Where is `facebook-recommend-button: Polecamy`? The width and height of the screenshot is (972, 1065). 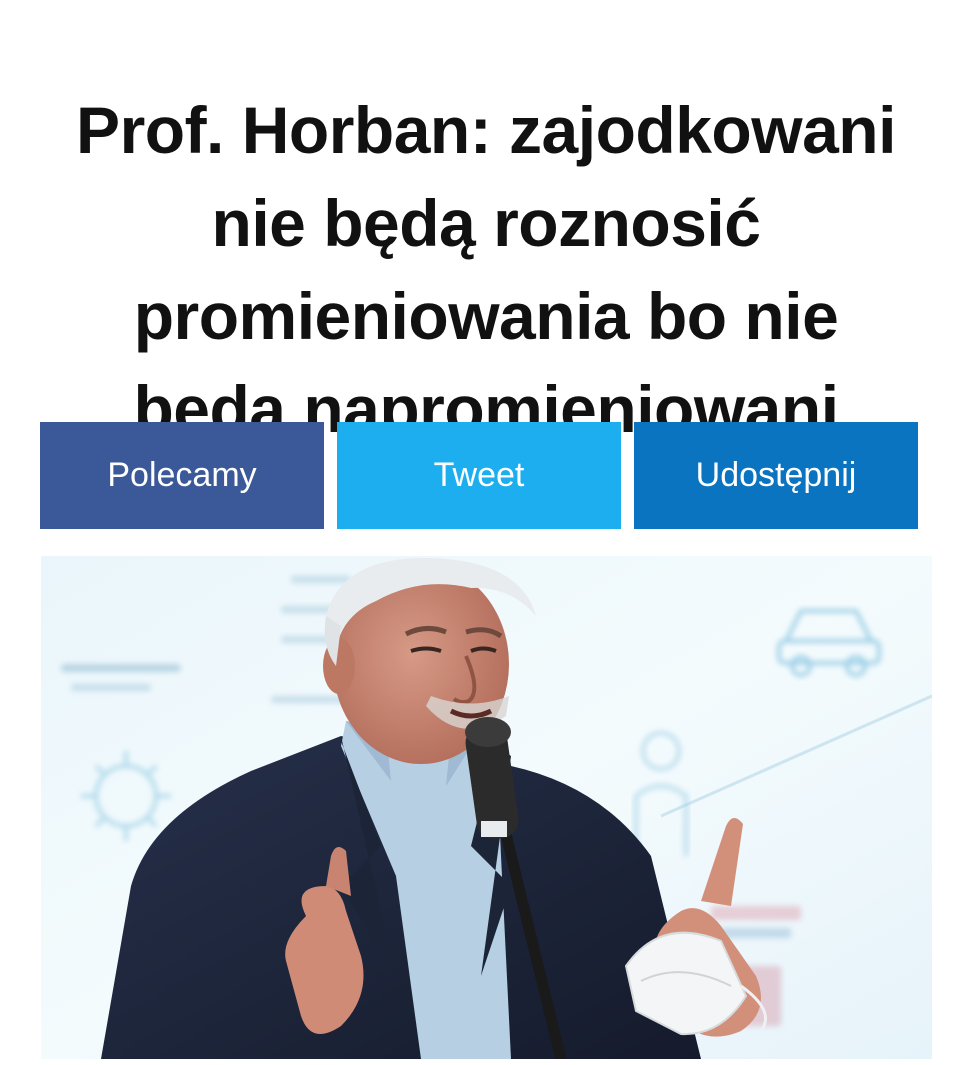 facebook-recommend-button: Polecamy is located at coordinates (182, 475).